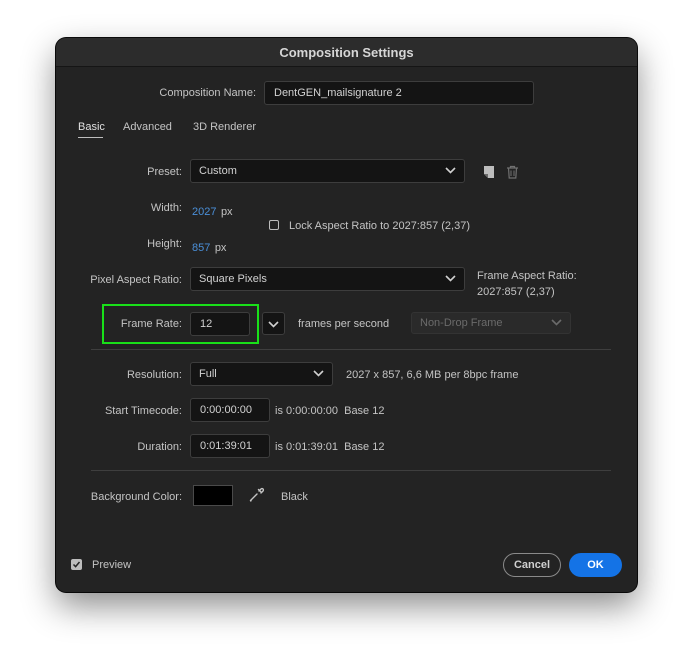 The height and width of the screenshot is (666, 693). I want to click on background-color-swatch, so click(213, 495).